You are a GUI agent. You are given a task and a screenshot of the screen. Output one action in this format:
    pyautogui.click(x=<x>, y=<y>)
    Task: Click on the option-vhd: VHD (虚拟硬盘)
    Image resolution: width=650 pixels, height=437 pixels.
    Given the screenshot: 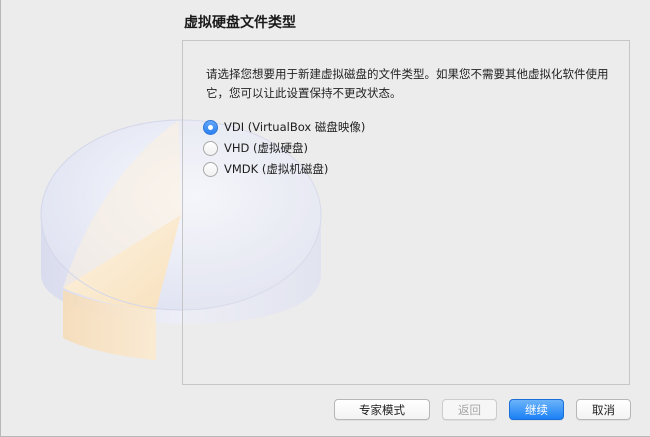 What is the action you would take?
    pyautogui.click(x=255, y=148)
    